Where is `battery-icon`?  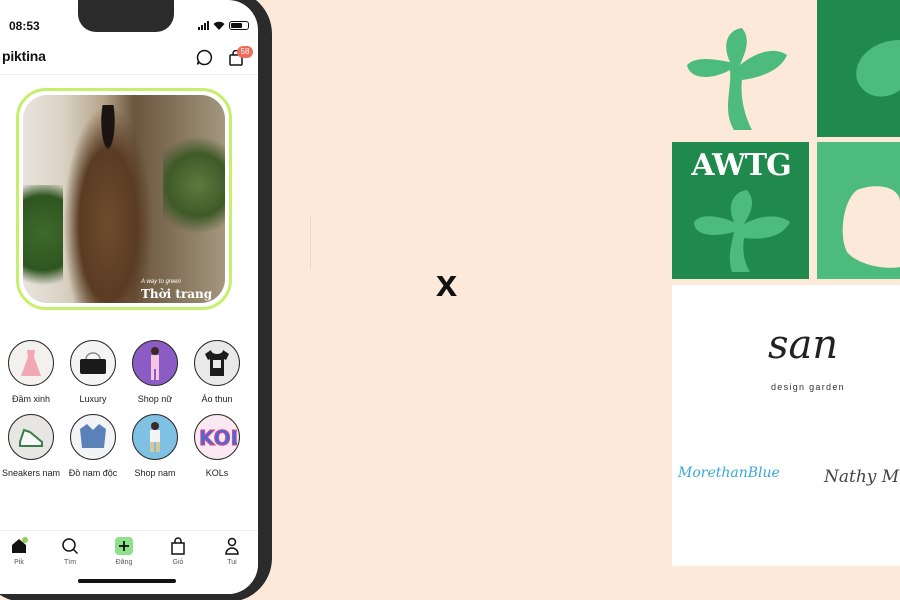 battery-icon is located at coordinates (239, 25).